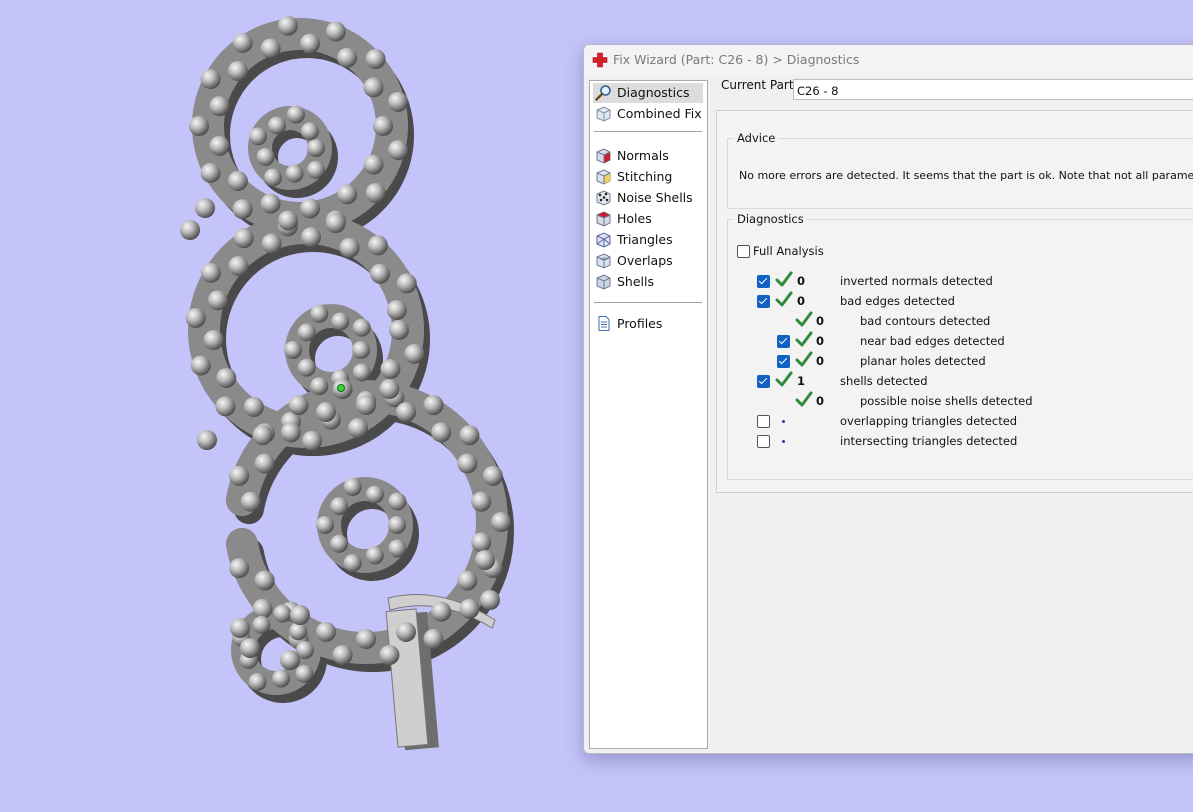 The image size is (1193, 812). Describe the element at coordinates (756, 138) in the screenshot. I see `advice-title: Advice` at that location.